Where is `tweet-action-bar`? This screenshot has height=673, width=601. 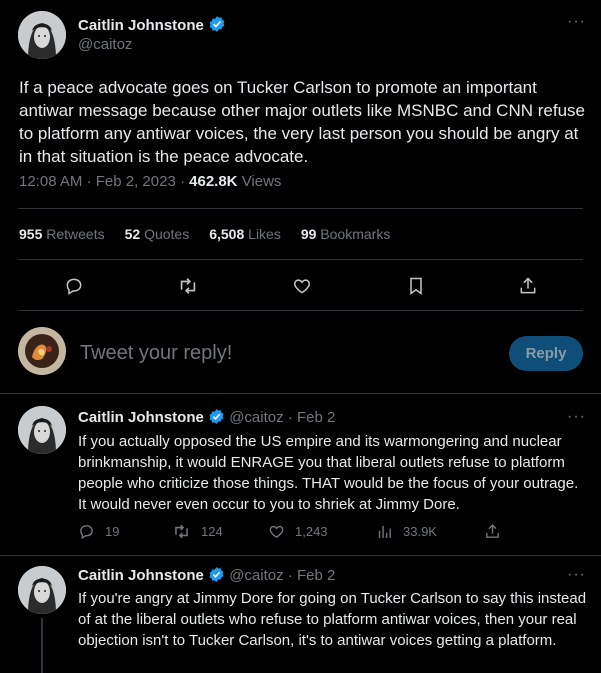 tweet-action-bar is located at coordinates (300, 286).